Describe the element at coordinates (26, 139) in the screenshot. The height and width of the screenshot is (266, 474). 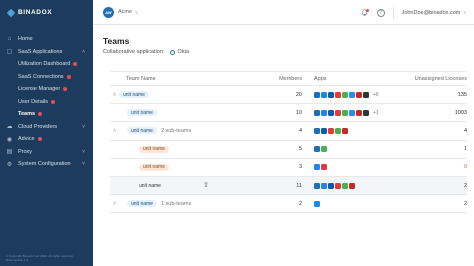
I see `sidebar-item-label: Advice` at that location.